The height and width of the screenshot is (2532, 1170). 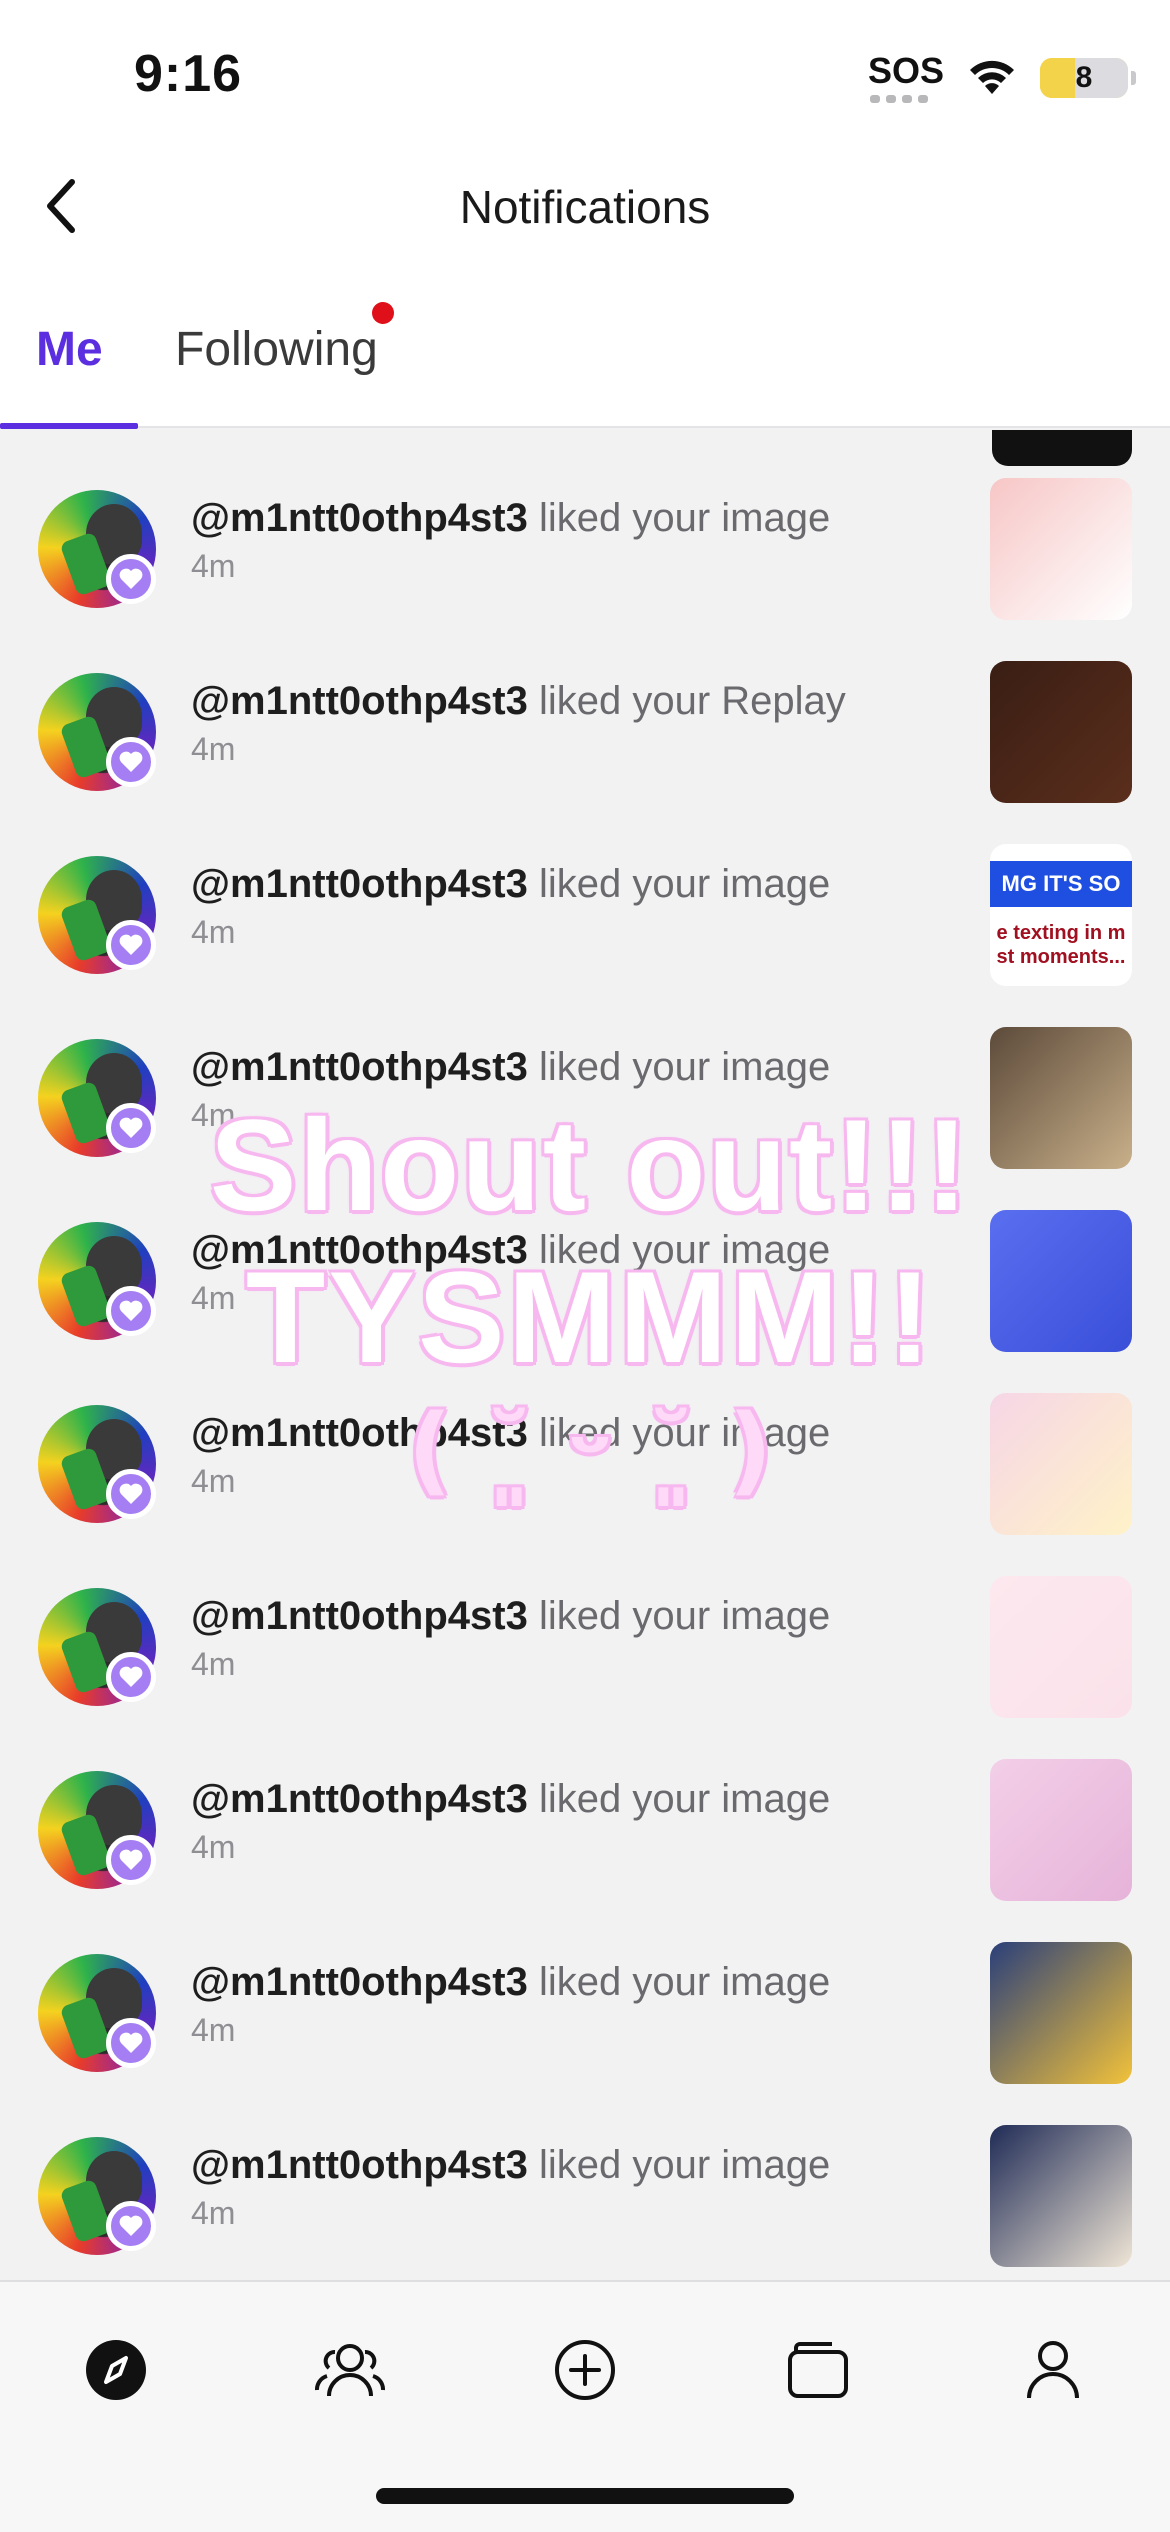 I want to click on battery-icon: 8, so click(x=1088, y=78).